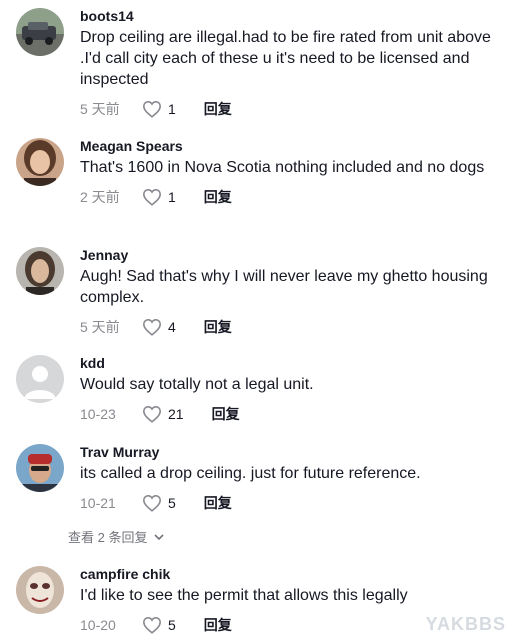 This screenshot has height=641, width=516. I want to click on watermark: YAKBBS, so click(465, 624).